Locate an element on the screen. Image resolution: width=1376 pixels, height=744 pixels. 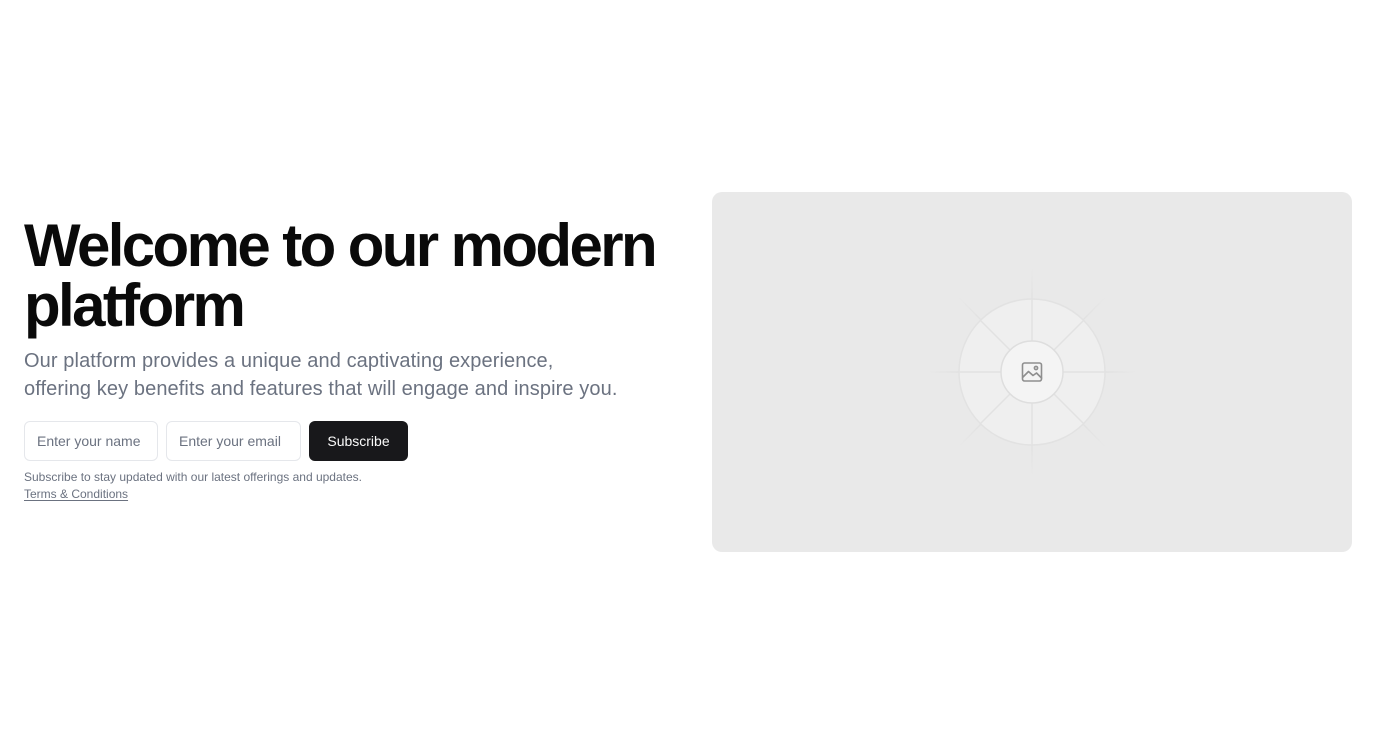
page-title-line-2: platform is located at coordinates (135, 305).